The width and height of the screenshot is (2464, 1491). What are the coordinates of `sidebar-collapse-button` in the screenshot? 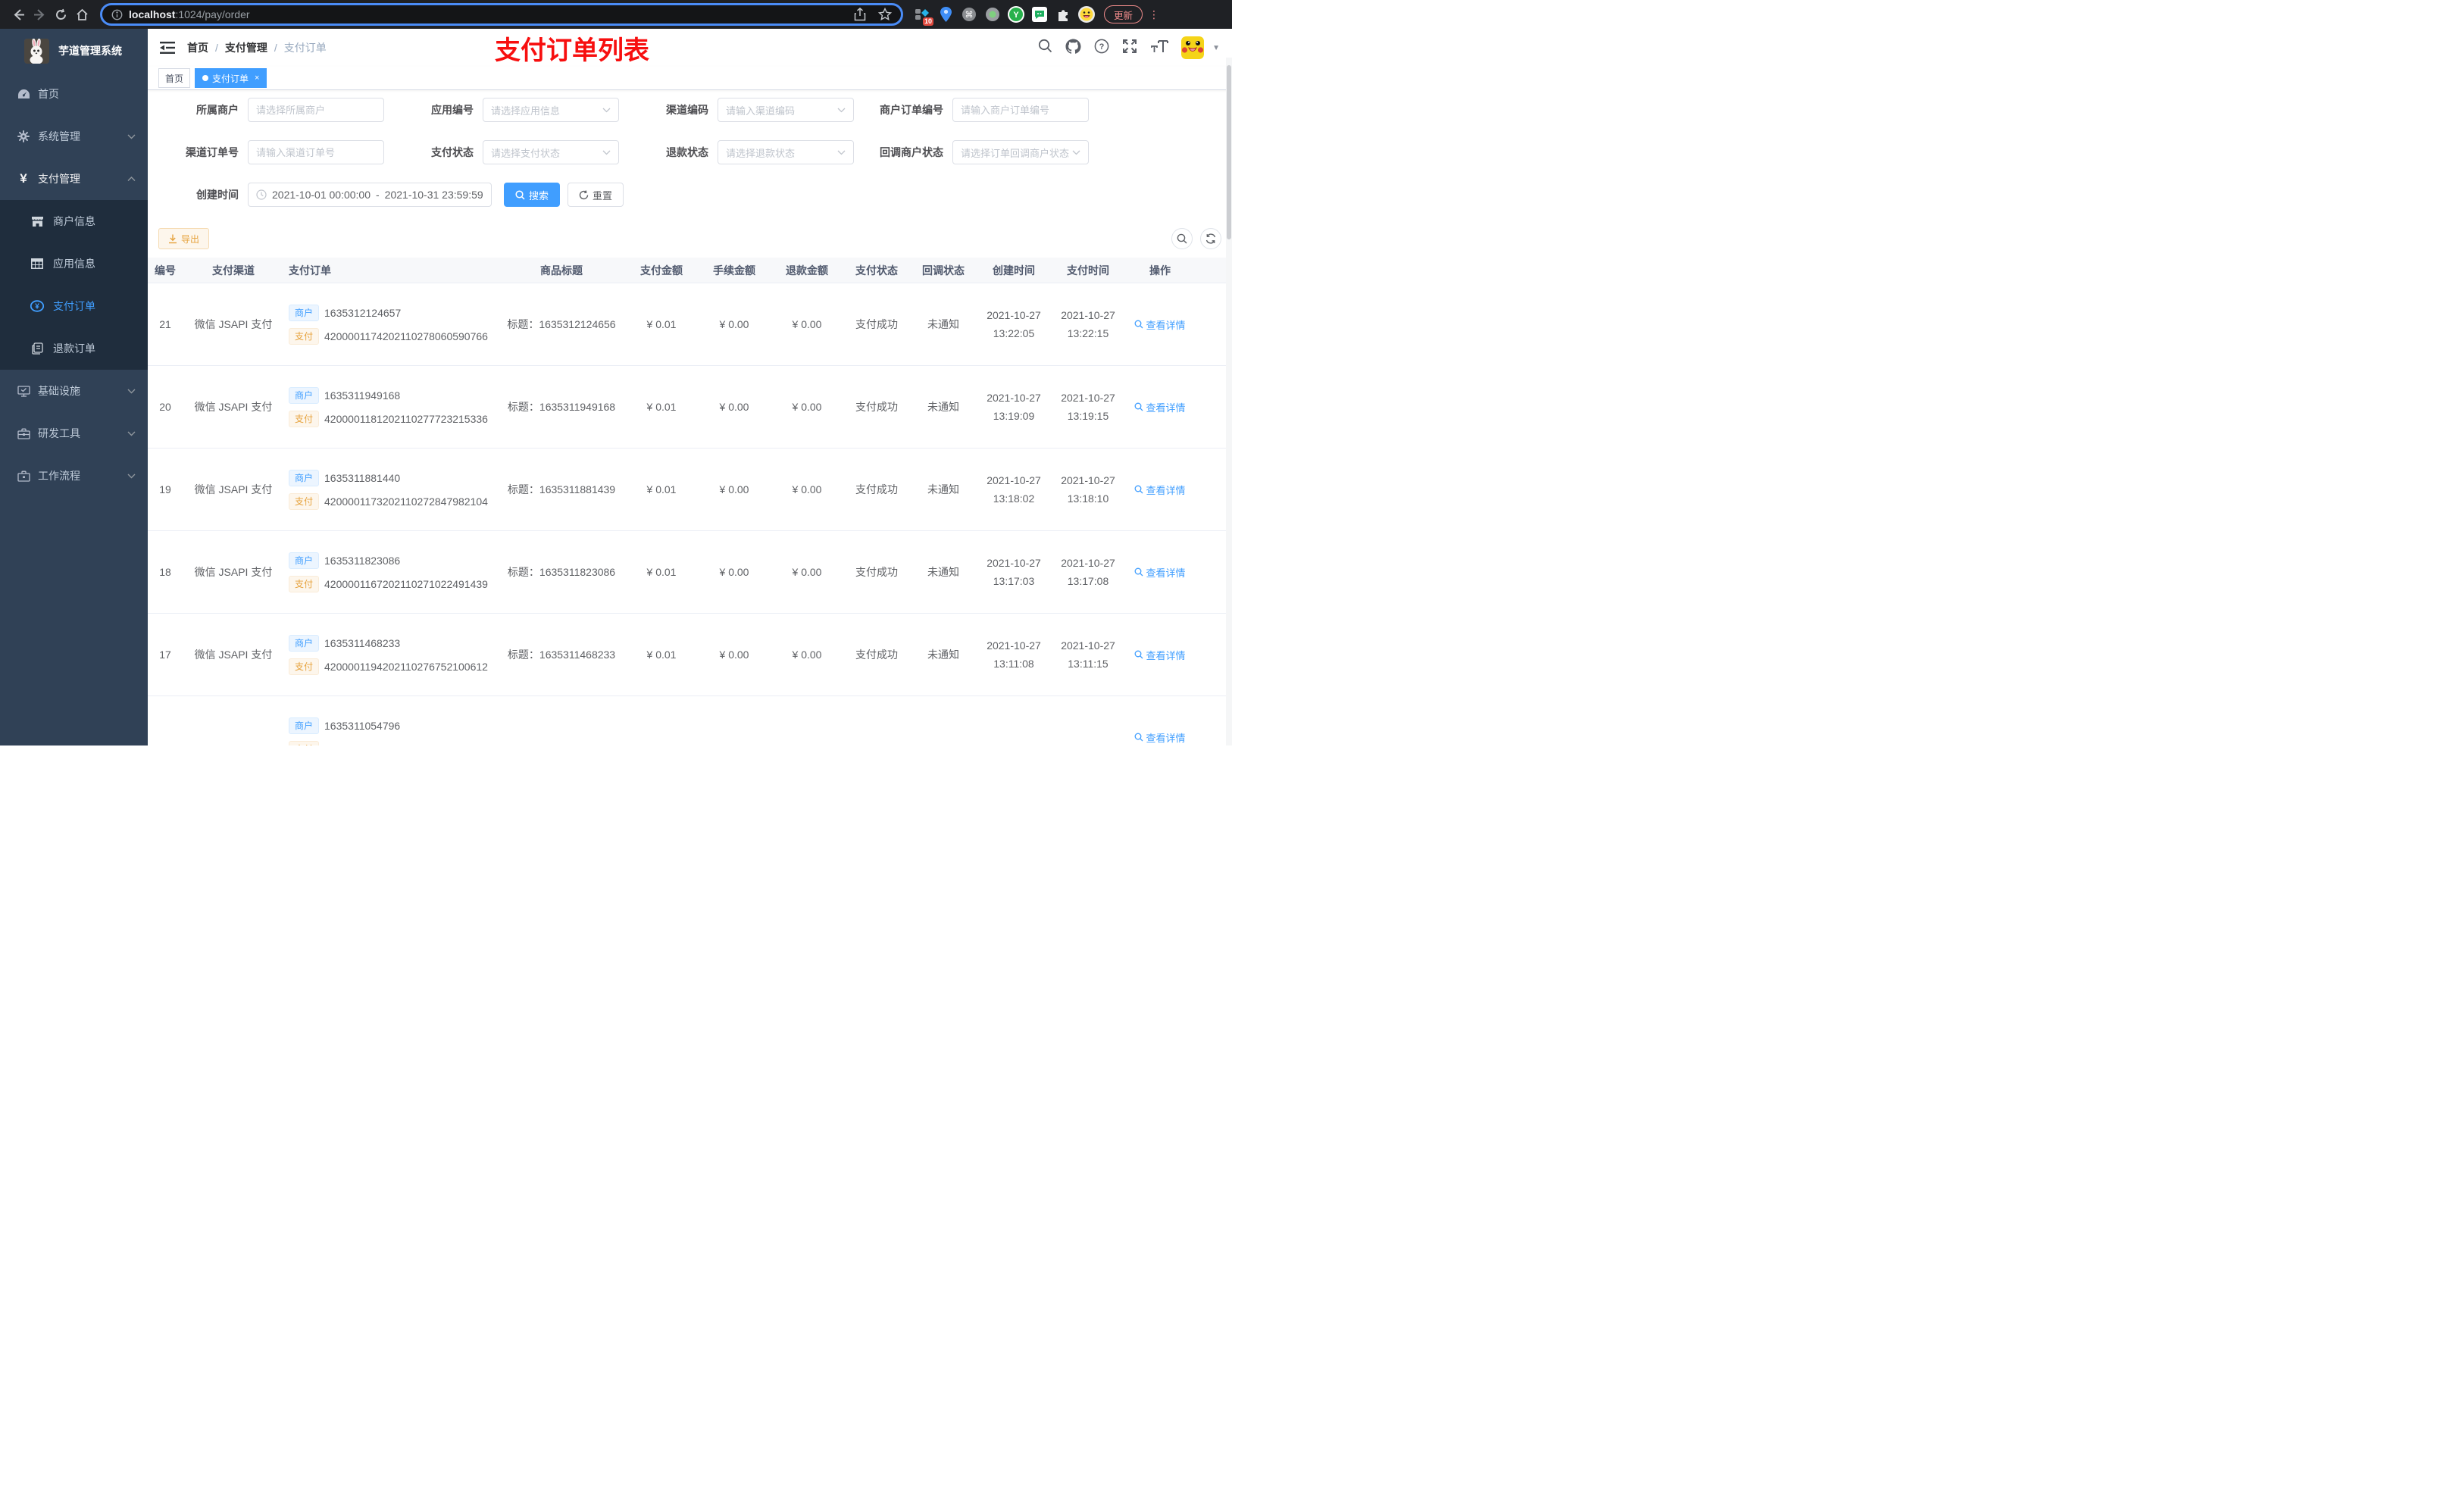 It's located at (167, 48).